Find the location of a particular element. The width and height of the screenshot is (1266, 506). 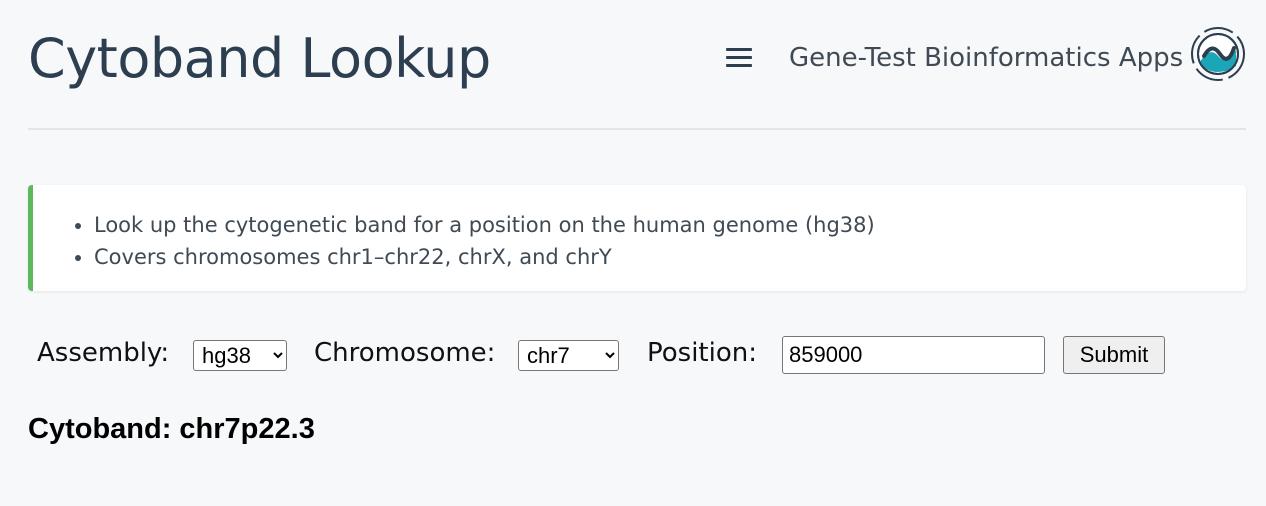

assembly-select: hg38 is located at coordinates (240, 355).